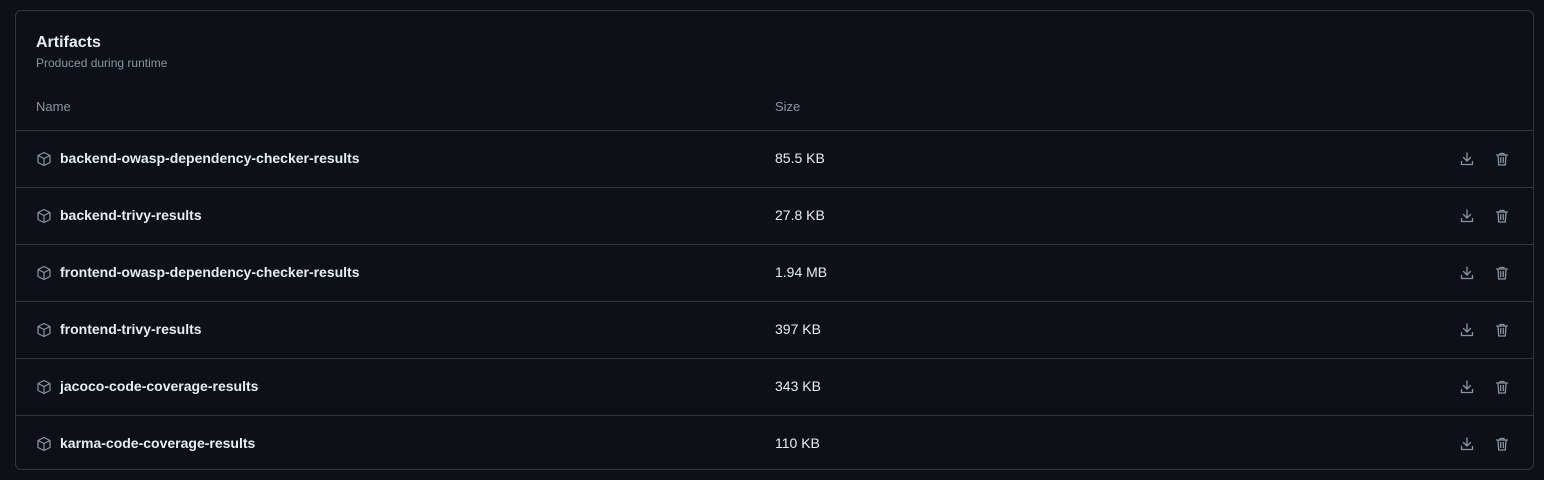 This screenshot has width=1544, height=480. I want to click on artifact-size: 27.8 KB, so click(800, 215).